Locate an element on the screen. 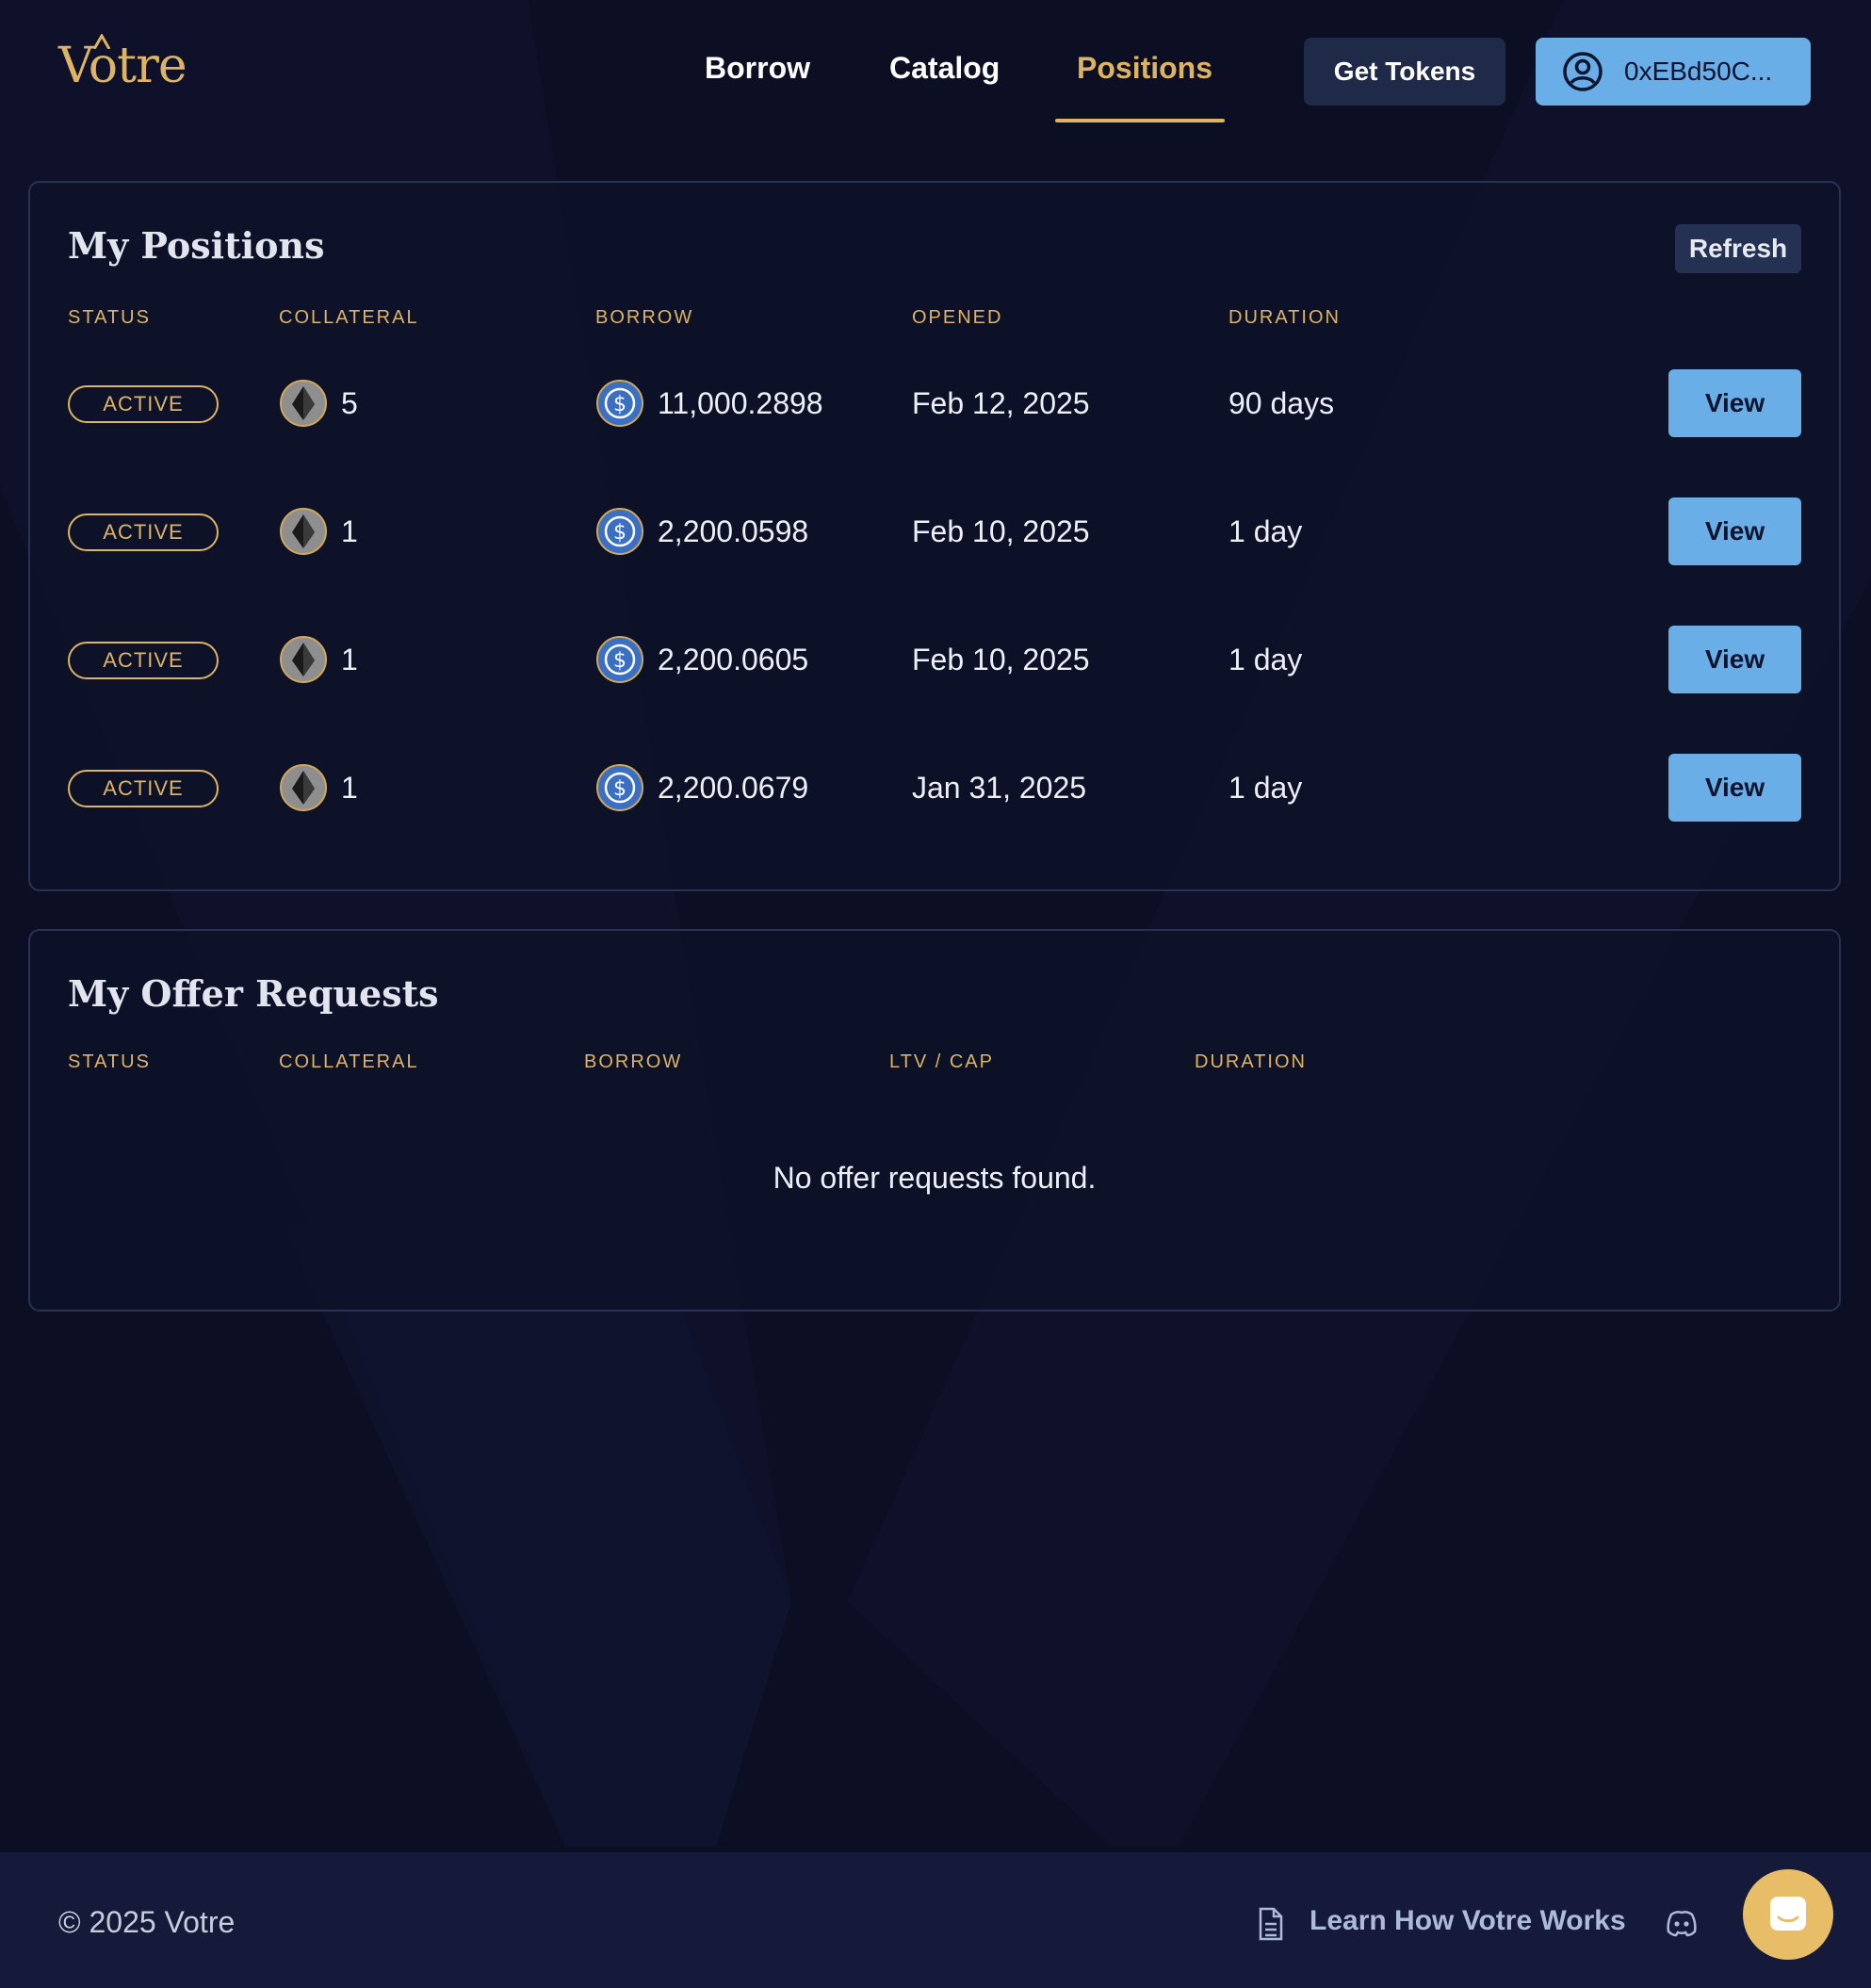 This screenshot has width=1871, height=1988. opened-date: Feb 12, 2025 is located at coordinates (1001, 403).